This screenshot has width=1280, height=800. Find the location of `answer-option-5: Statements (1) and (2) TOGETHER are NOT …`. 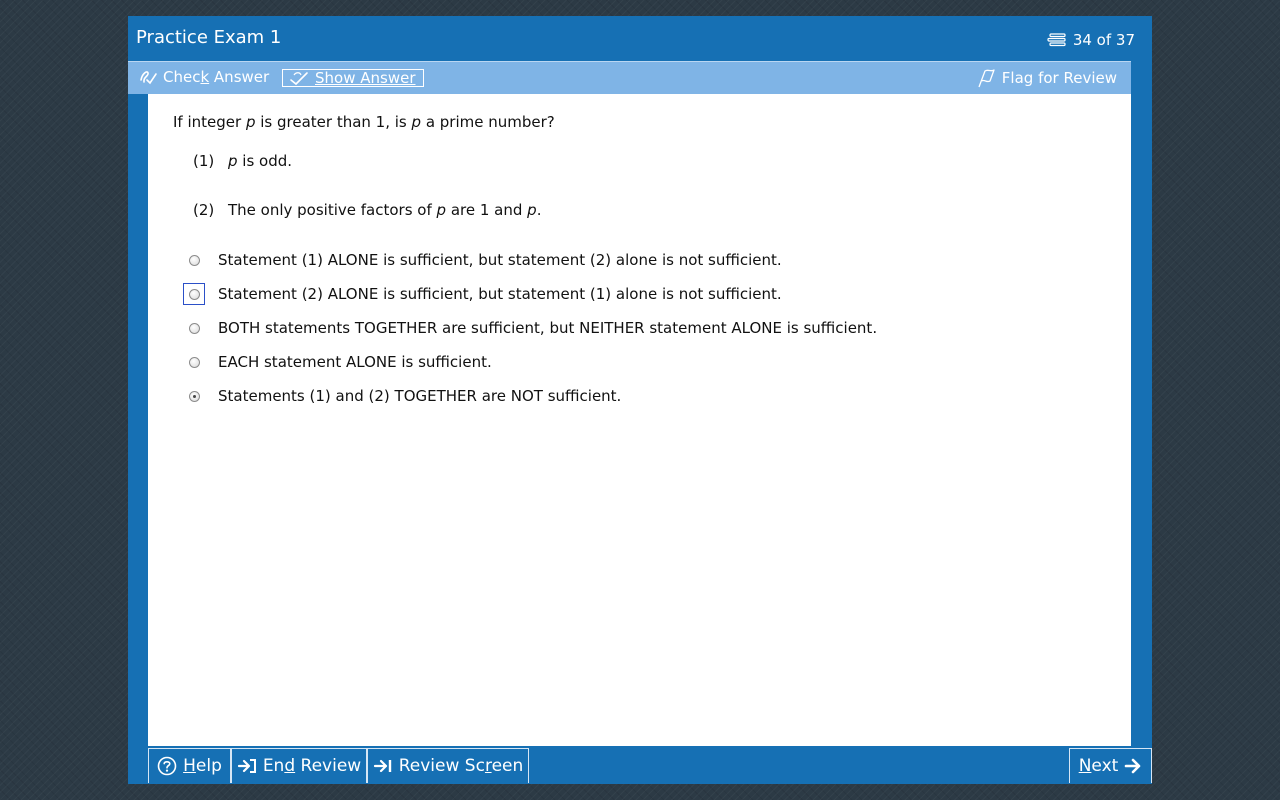

answer-option-5: Statements (1) and (2) TOGETHER are NOT … is located at coordinates (402, 396).